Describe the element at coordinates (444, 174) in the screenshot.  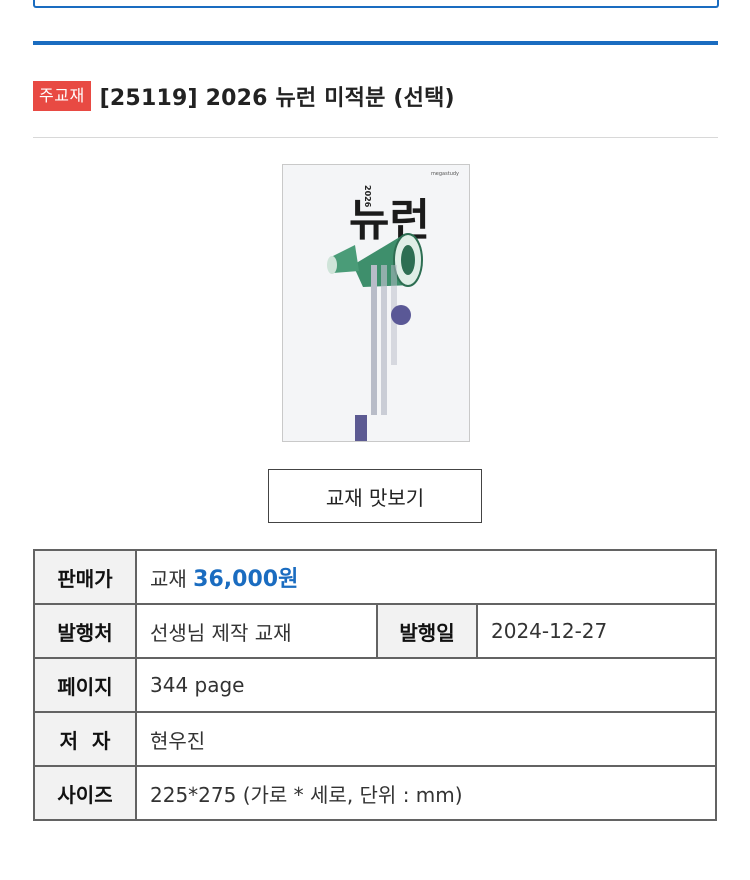
I see `cover-publisher: megastudy` at that location.